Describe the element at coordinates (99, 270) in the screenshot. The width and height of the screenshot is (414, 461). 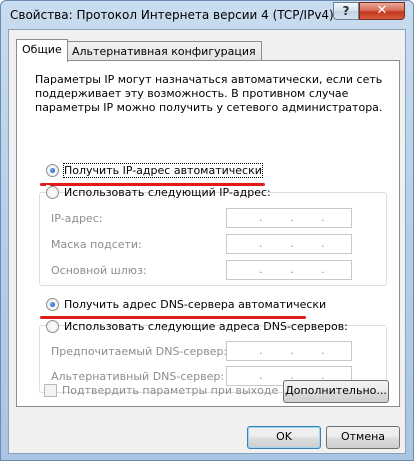
I see `gateway-label: Основной шлюз:` at that location.